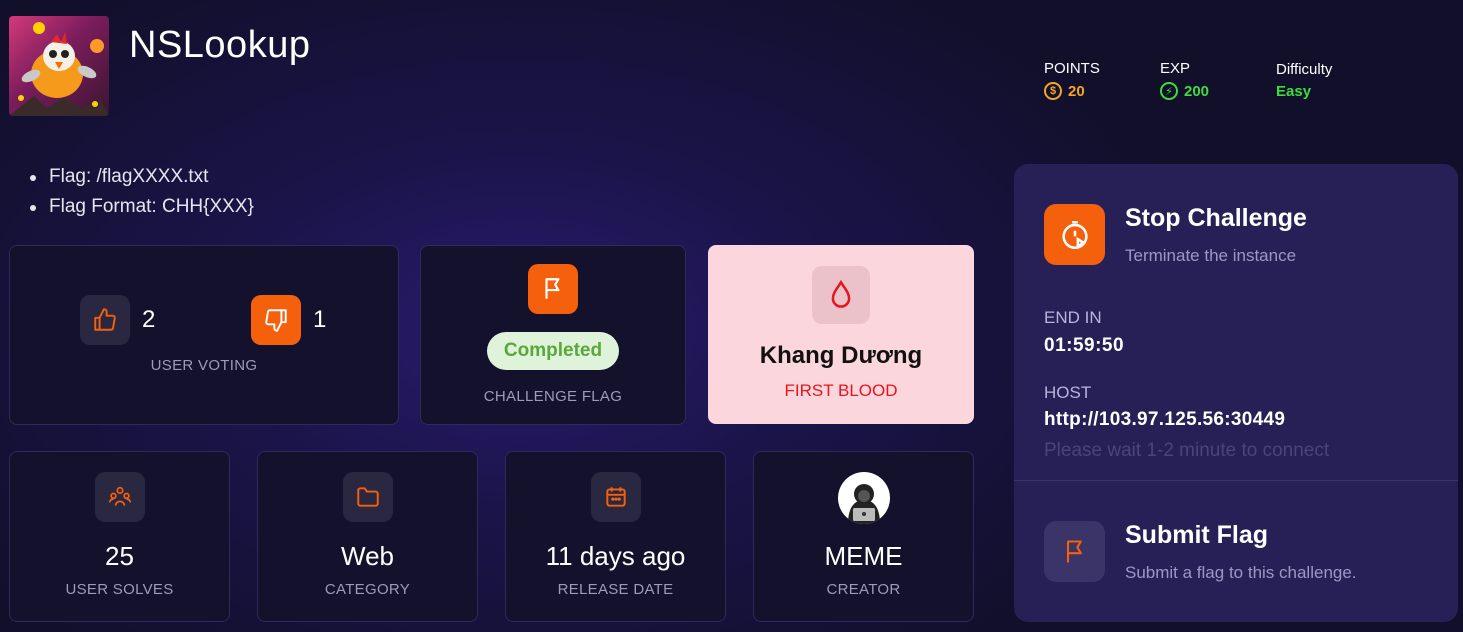 The width and height of the screenshot is (1463, 632). I want to click on submit-flag-button, so click(1074, 551).